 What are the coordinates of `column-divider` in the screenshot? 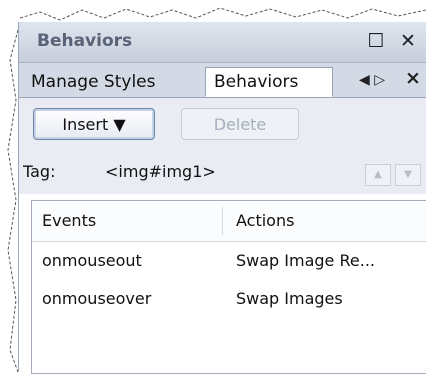 It's located at (222, 221).